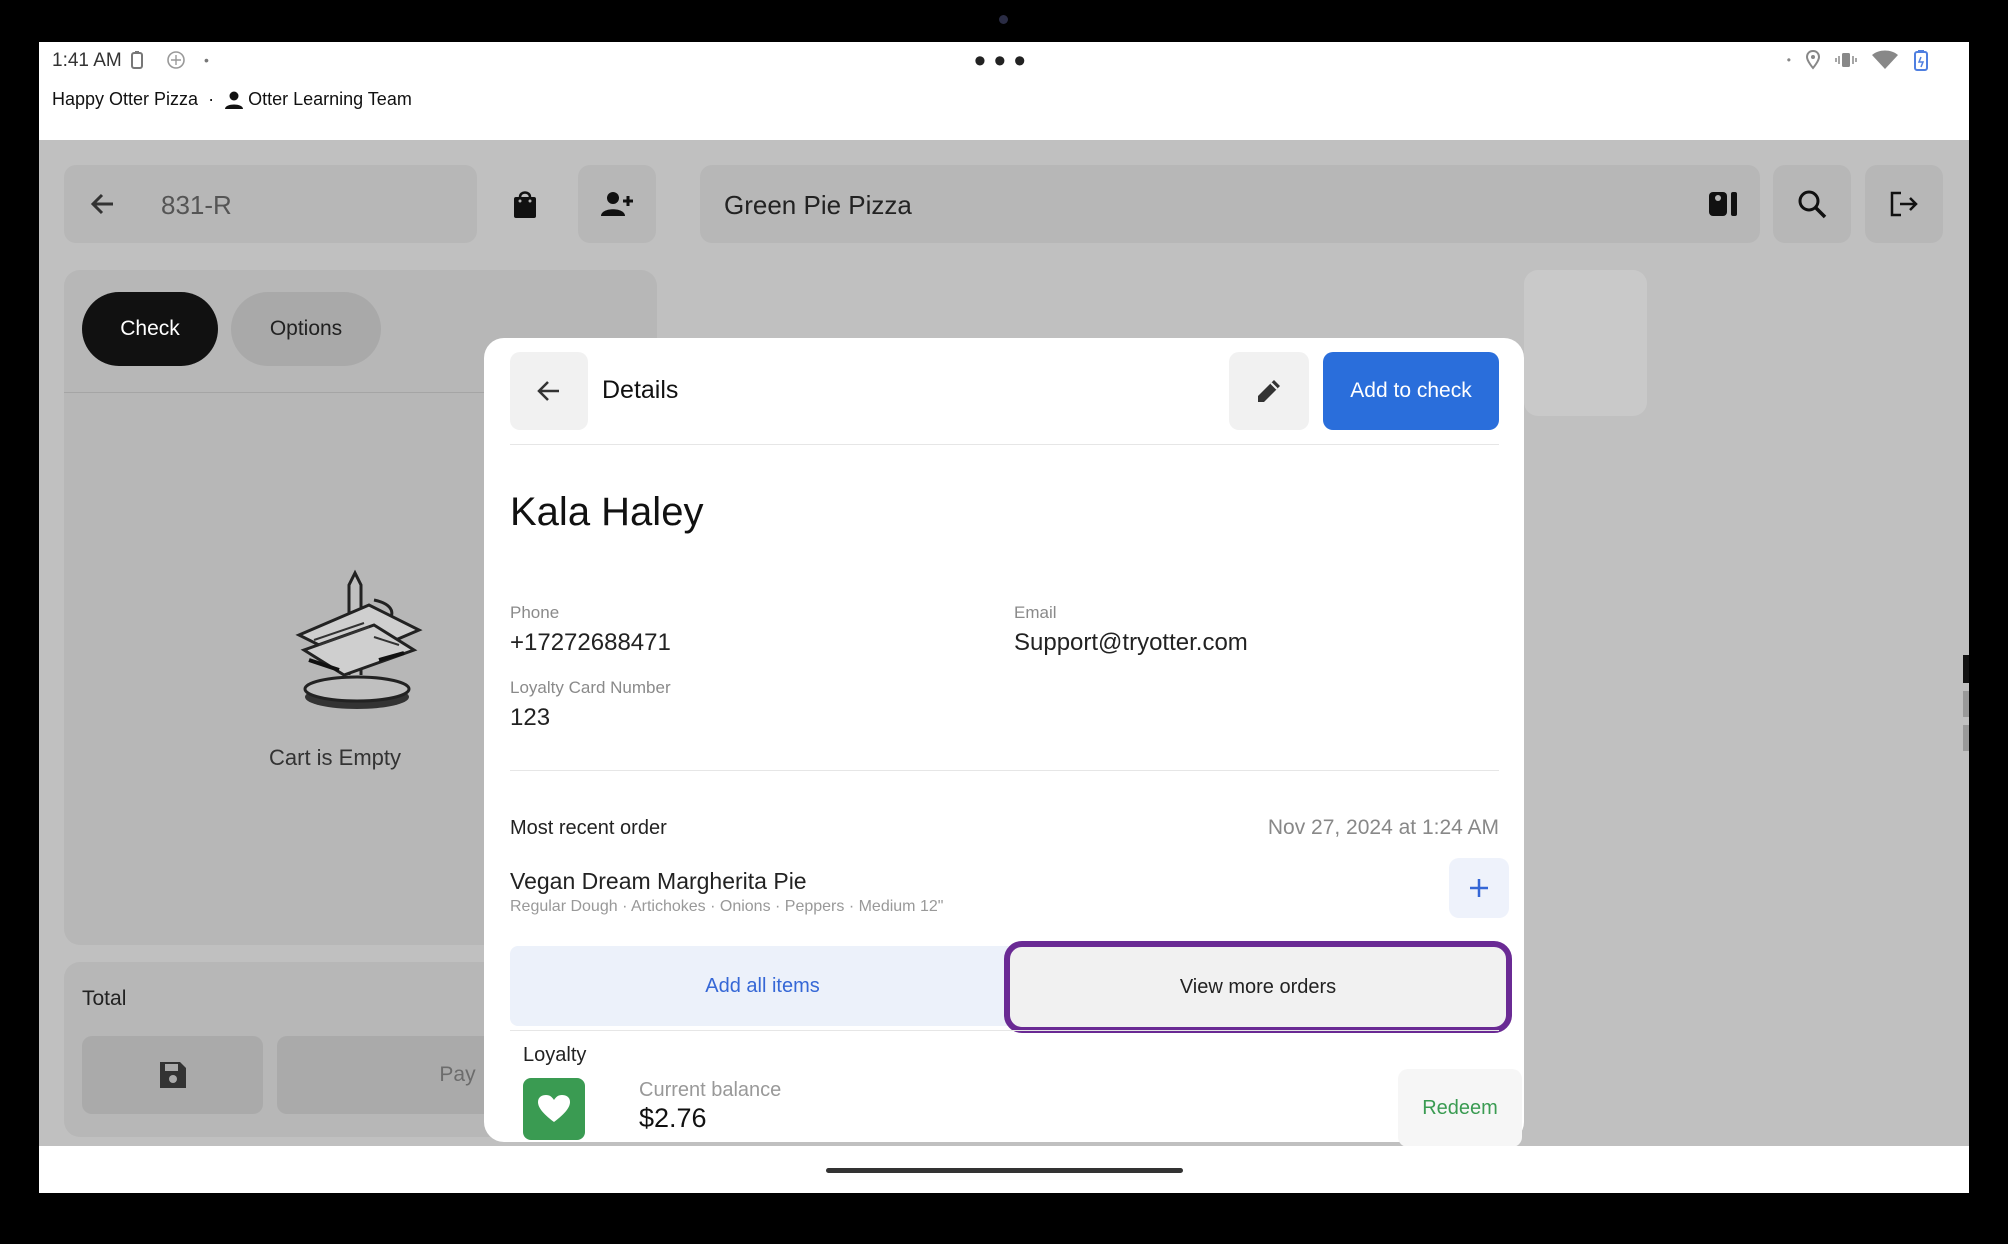 The image size is (2008, 1244). I want to click on pencil-icon, so click(1269, 391).